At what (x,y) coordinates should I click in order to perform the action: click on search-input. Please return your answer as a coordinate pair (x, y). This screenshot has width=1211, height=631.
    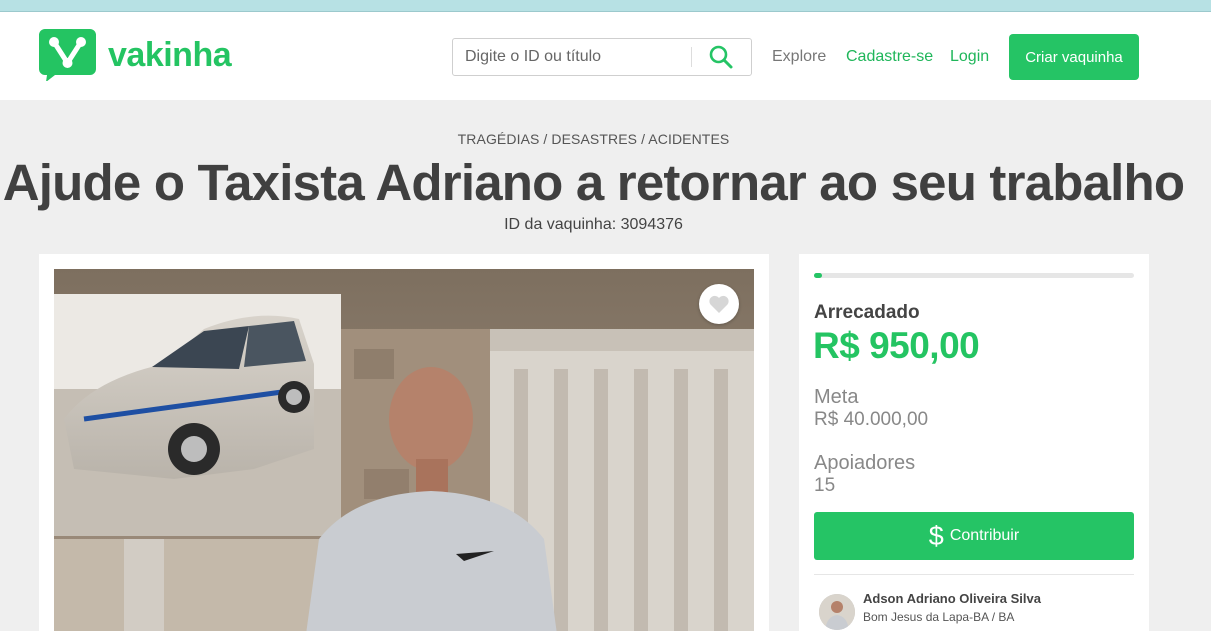
    Looking at the image, I should click on (572, 57).